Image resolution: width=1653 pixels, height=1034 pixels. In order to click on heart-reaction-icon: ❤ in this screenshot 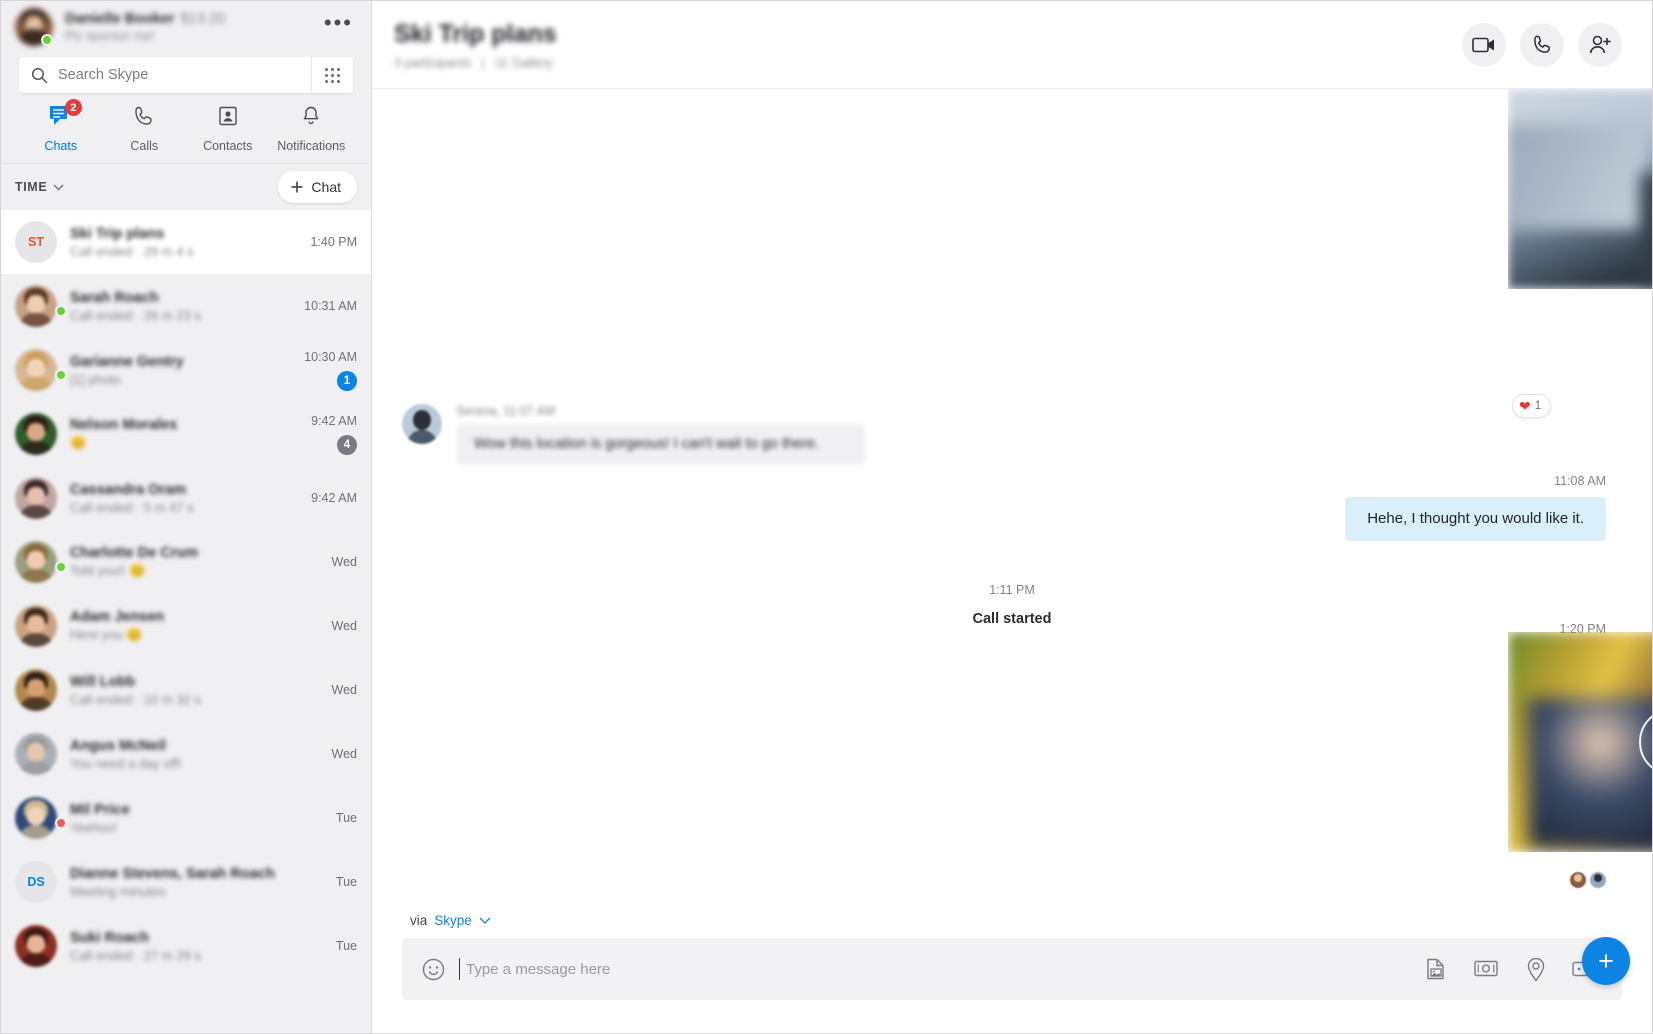, I will do `click(1525, 405)`.